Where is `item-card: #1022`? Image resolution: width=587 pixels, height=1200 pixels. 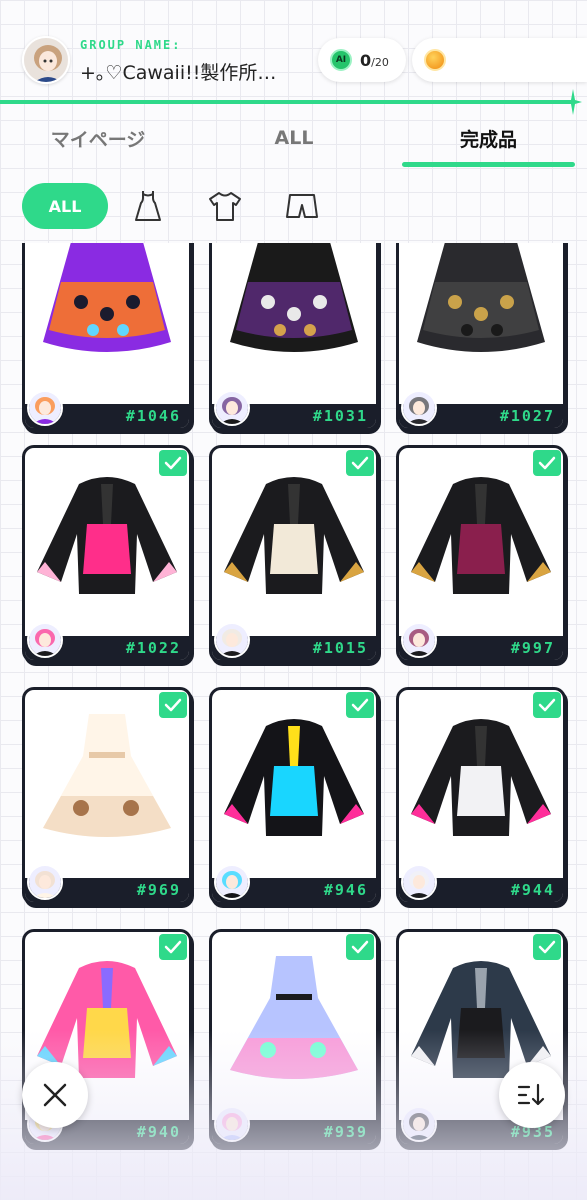
item-card: #1022 is located at coordinates (107, 554).